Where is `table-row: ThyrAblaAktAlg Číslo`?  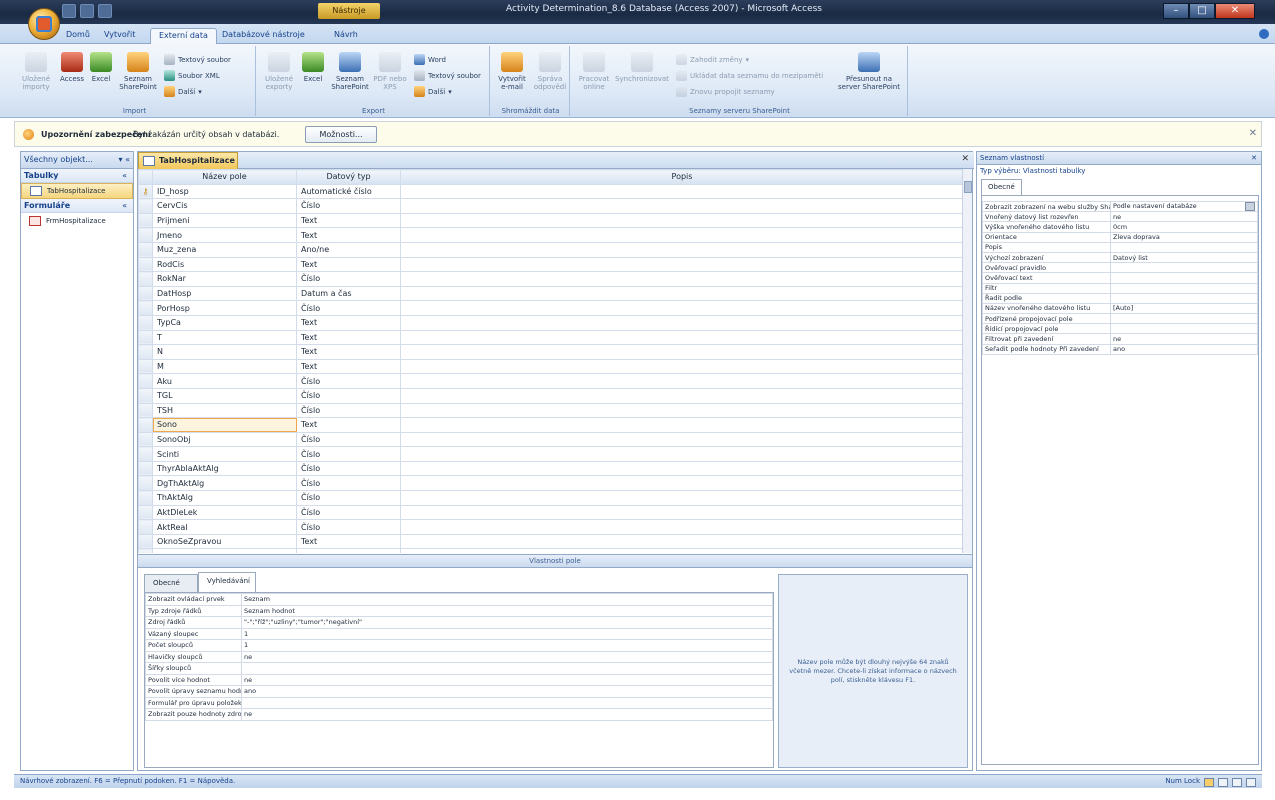
table-row: ThyrAblaAktAlg Číslo is located at coordinates (551, 468).